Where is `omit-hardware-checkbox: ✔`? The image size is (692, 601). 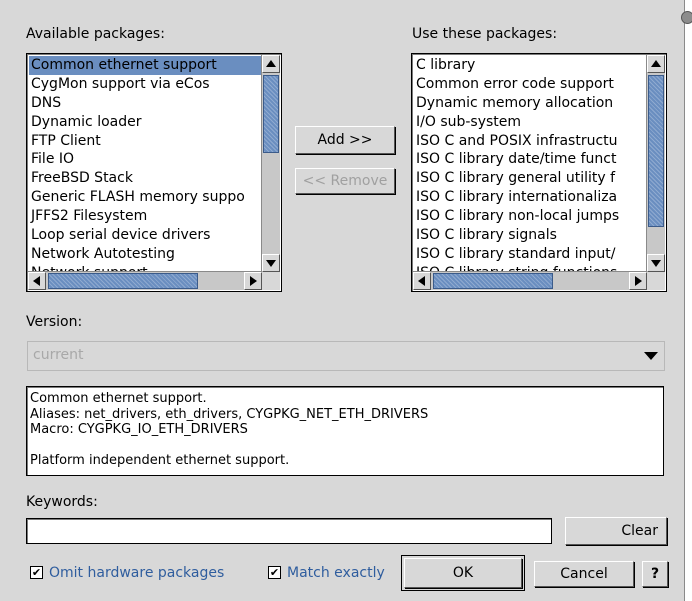 omit-hardware-checkbox: ✔ is located at coordinates (36, 572).